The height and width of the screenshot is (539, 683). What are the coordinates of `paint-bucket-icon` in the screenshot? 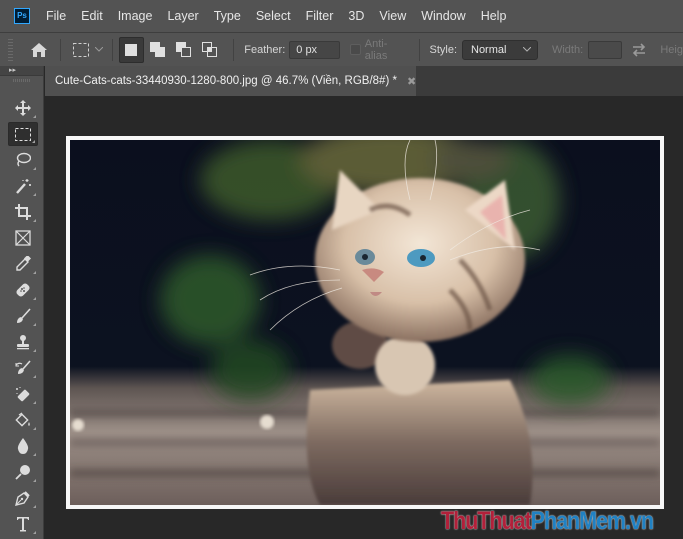 It's located at (22, 419).